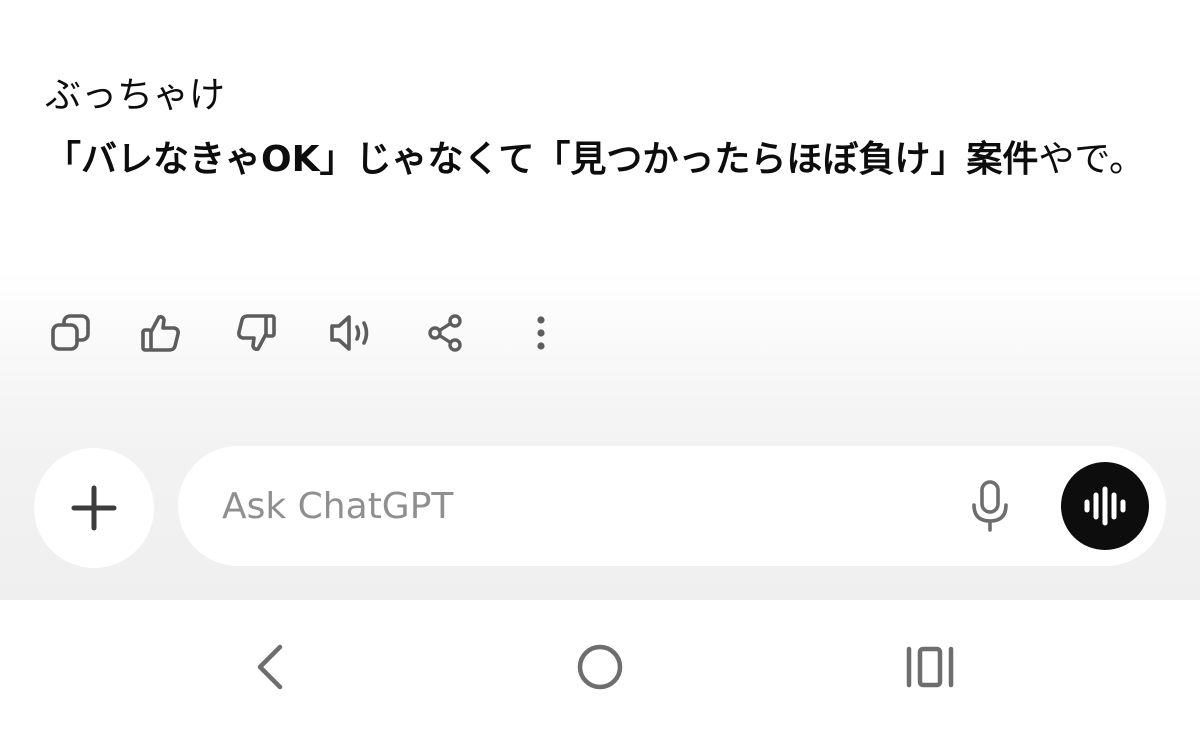  I want to click on nav-home-button, so click(600, 667).